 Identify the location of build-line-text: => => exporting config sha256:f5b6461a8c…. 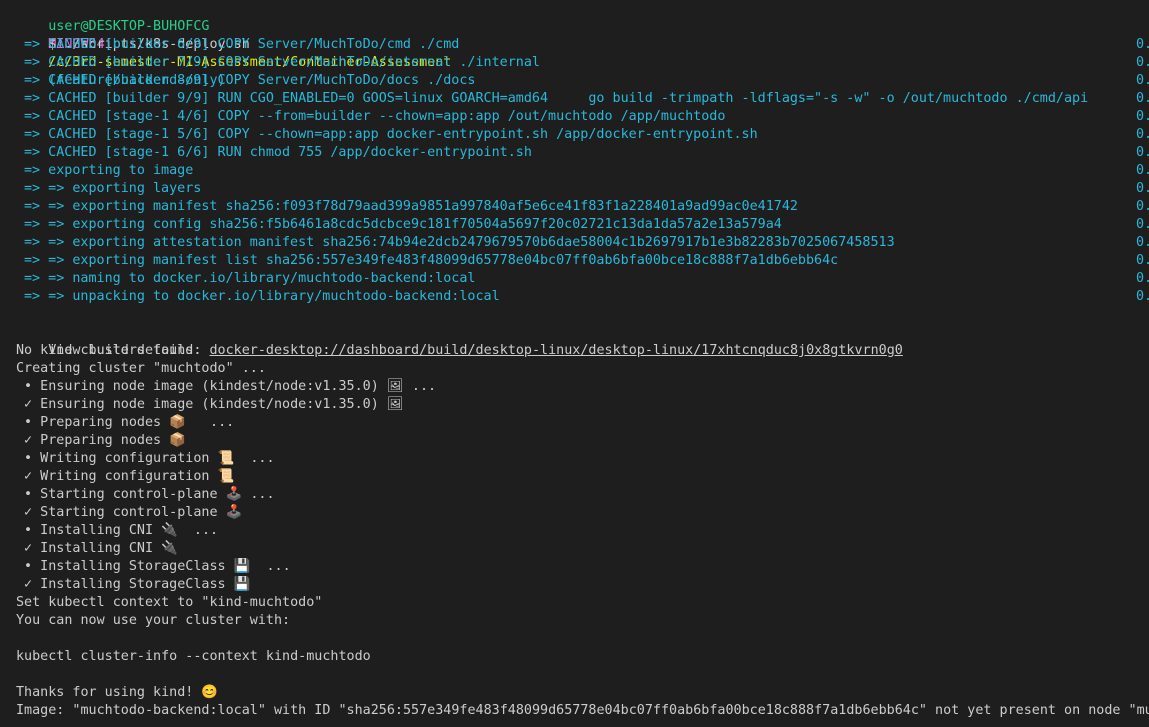
(403, 224).